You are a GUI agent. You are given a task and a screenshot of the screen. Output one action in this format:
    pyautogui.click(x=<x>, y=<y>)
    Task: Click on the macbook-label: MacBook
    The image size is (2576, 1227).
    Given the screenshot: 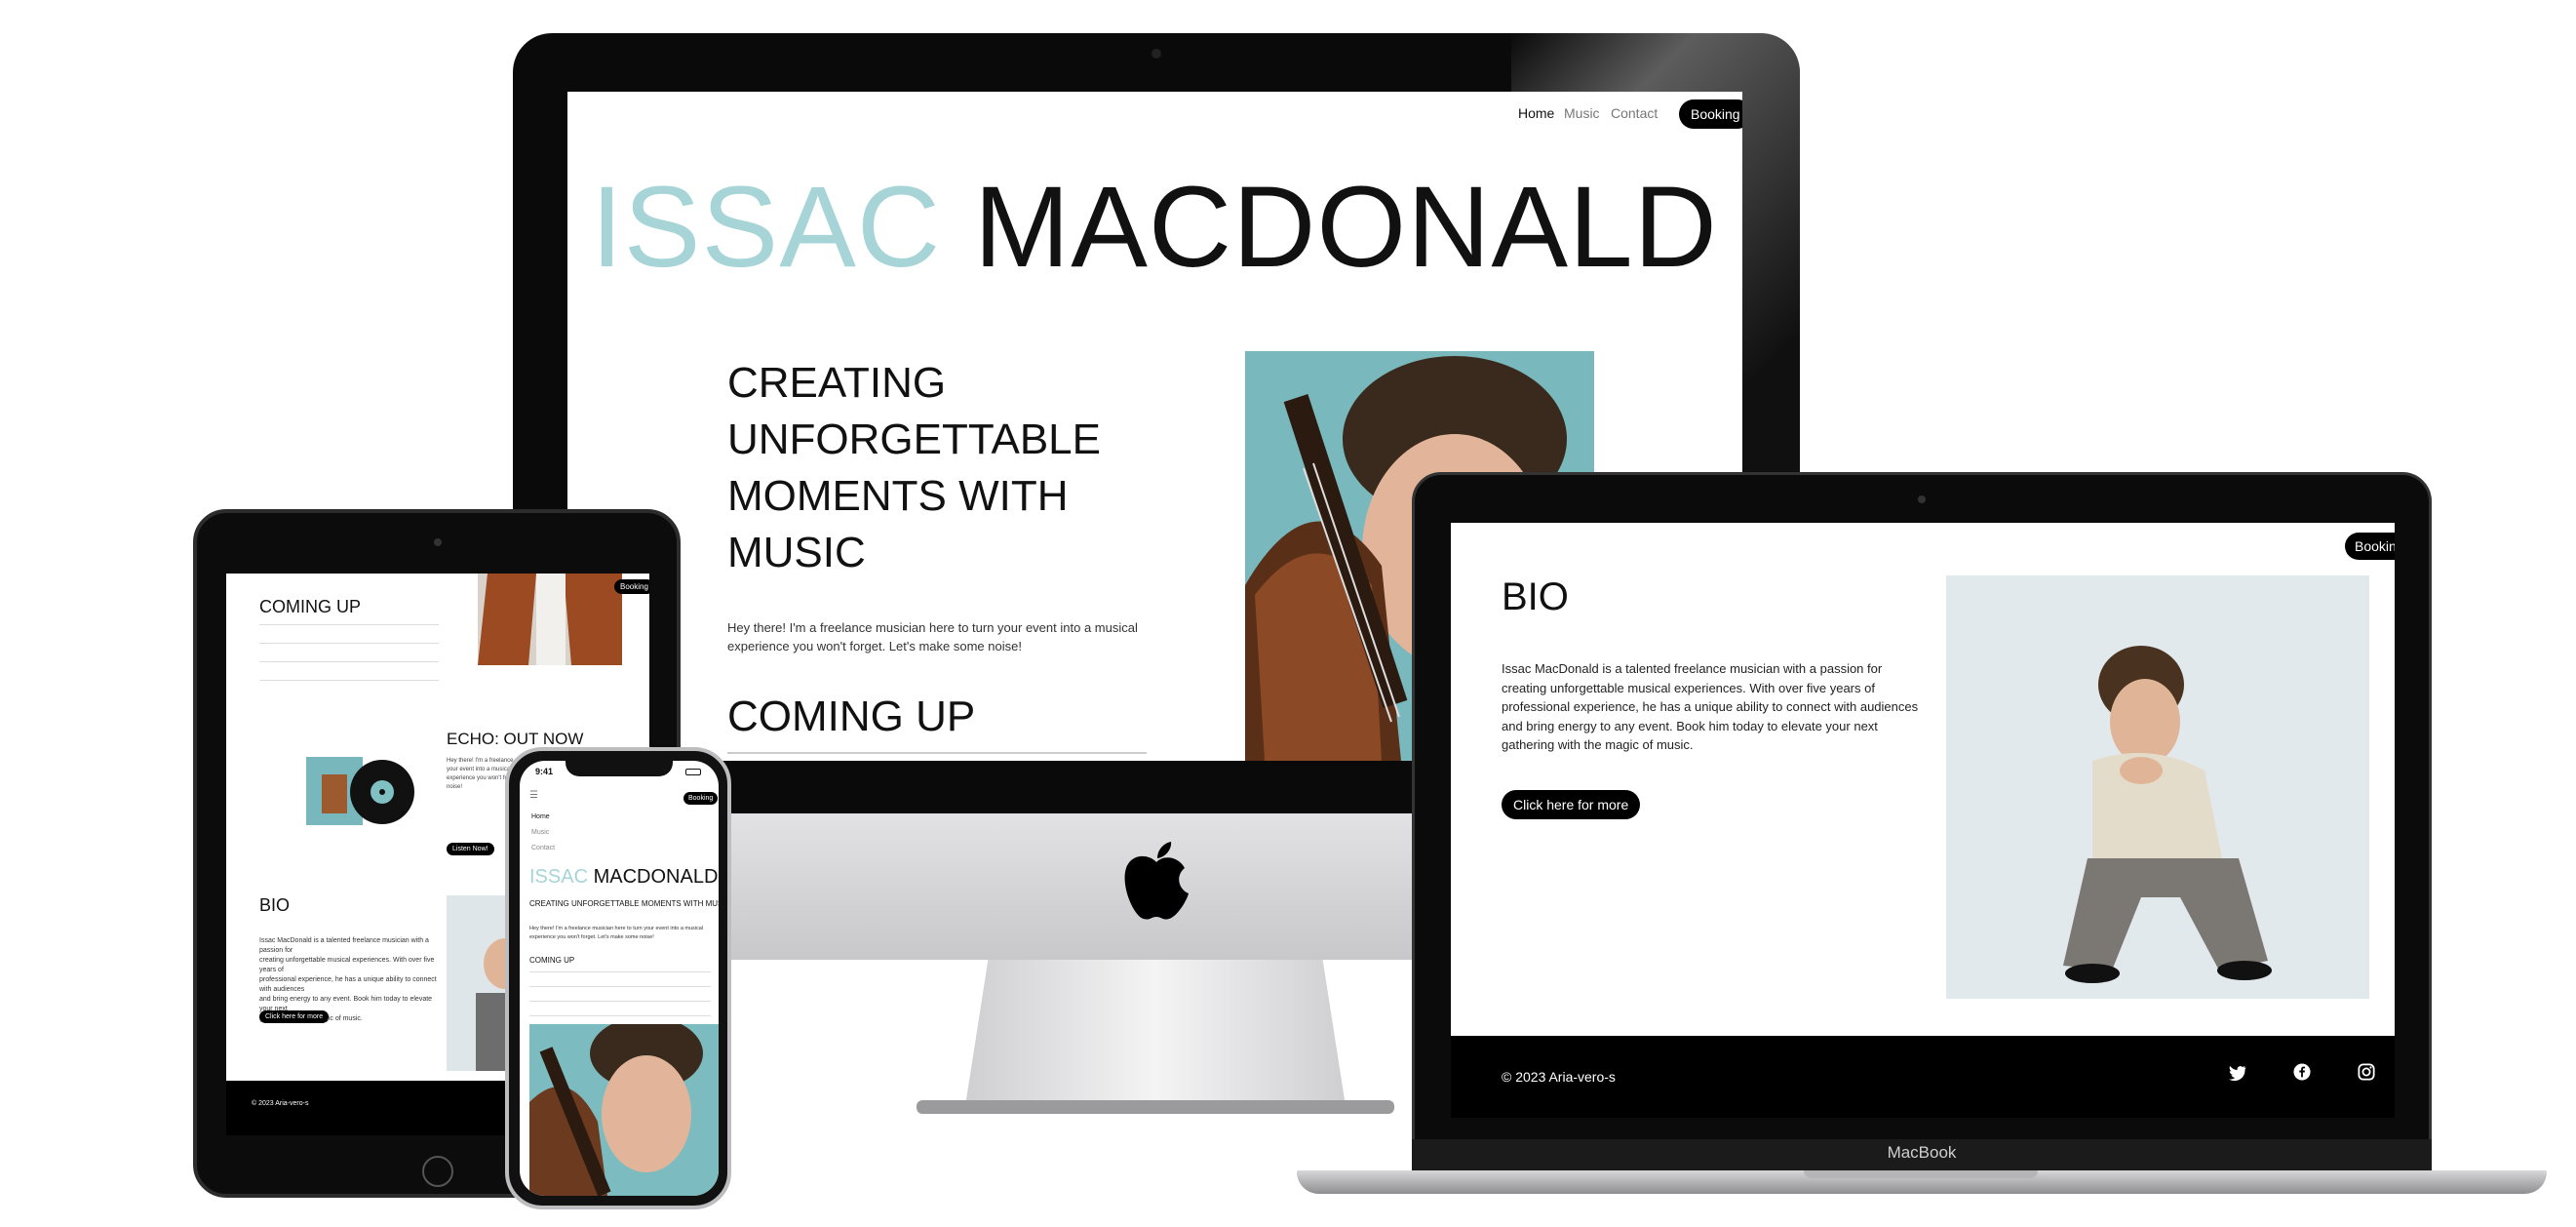 What is the action you would take?
    pyautogui.click(x=1922, y=1152)
    